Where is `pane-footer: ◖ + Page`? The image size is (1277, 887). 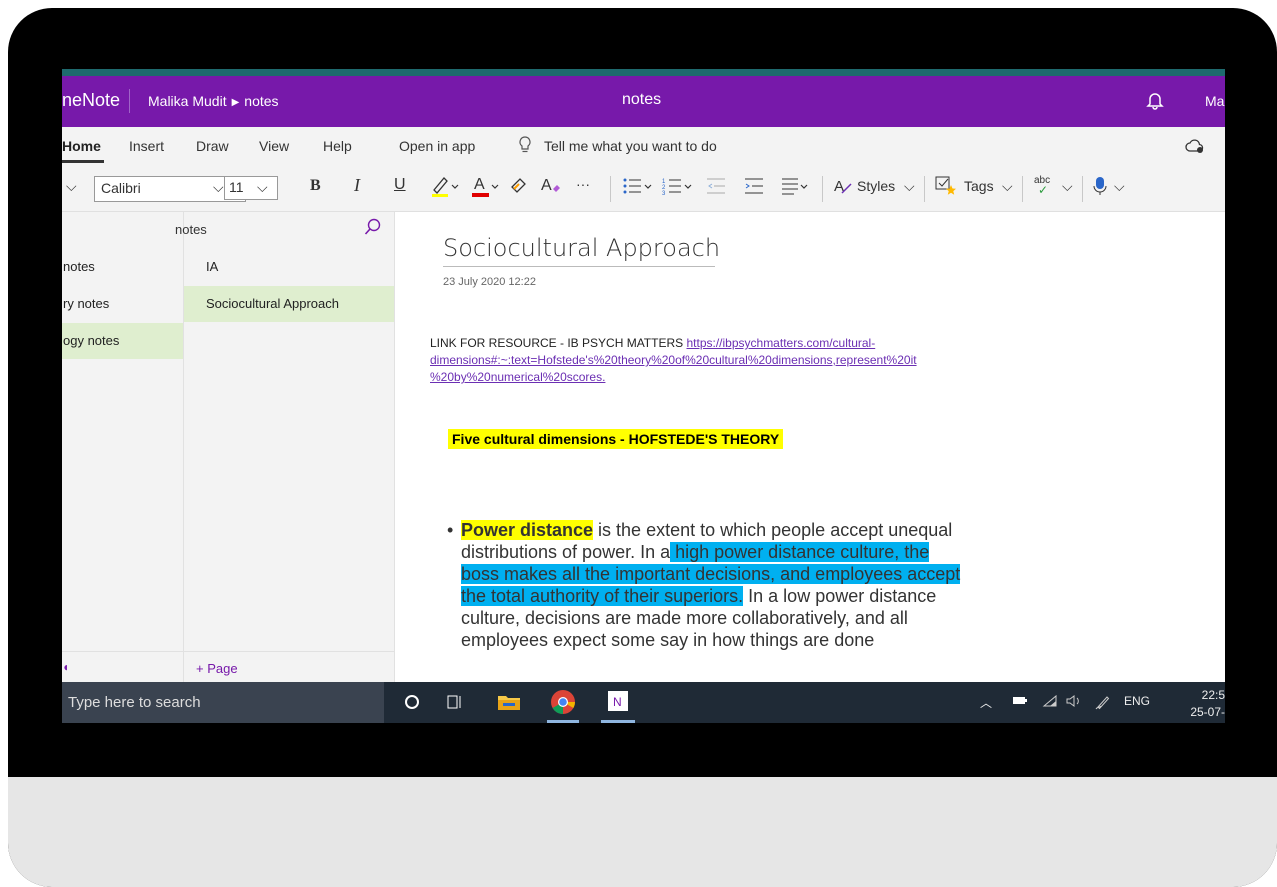 pane-footer: ◖ + Page is located at coordinates (228, 667).